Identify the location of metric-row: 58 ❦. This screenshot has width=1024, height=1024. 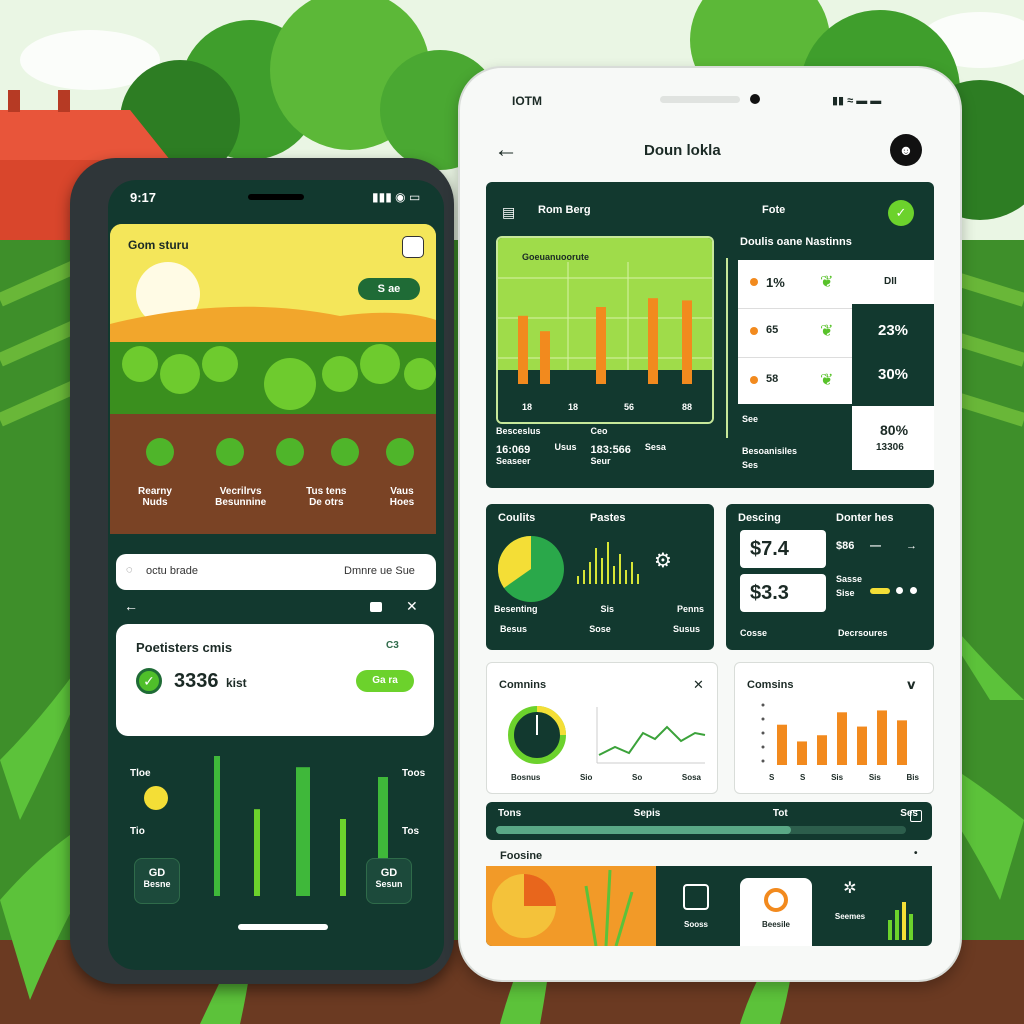
(795, 382).